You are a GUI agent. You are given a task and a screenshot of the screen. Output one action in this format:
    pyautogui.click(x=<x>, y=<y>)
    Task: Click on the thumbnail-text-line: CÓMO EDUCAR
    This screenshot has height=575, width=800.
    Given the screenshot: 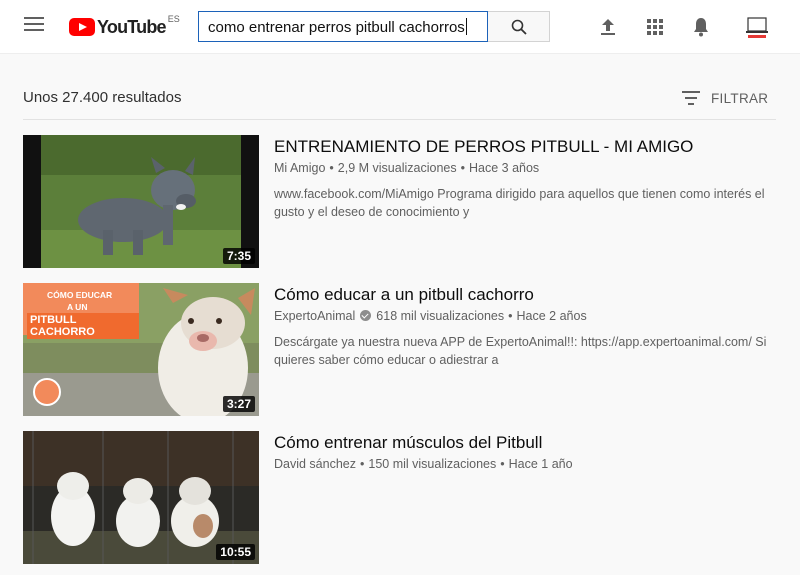 What is the action you would take?
    pyautogui.click(x=80, y=295)
    